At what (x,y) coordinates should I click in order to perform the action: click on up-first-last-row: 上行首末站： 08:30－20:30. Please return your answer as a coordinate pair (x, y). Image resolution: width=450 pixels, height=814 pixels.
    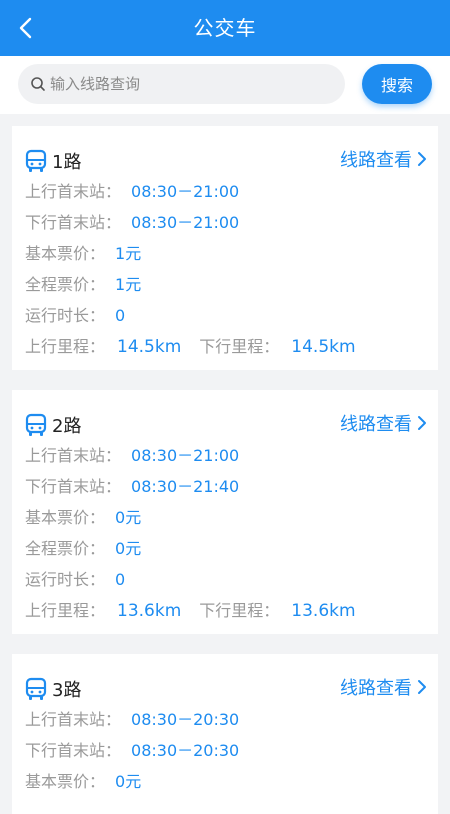
    Looking at the image, I should click on (225, 719).